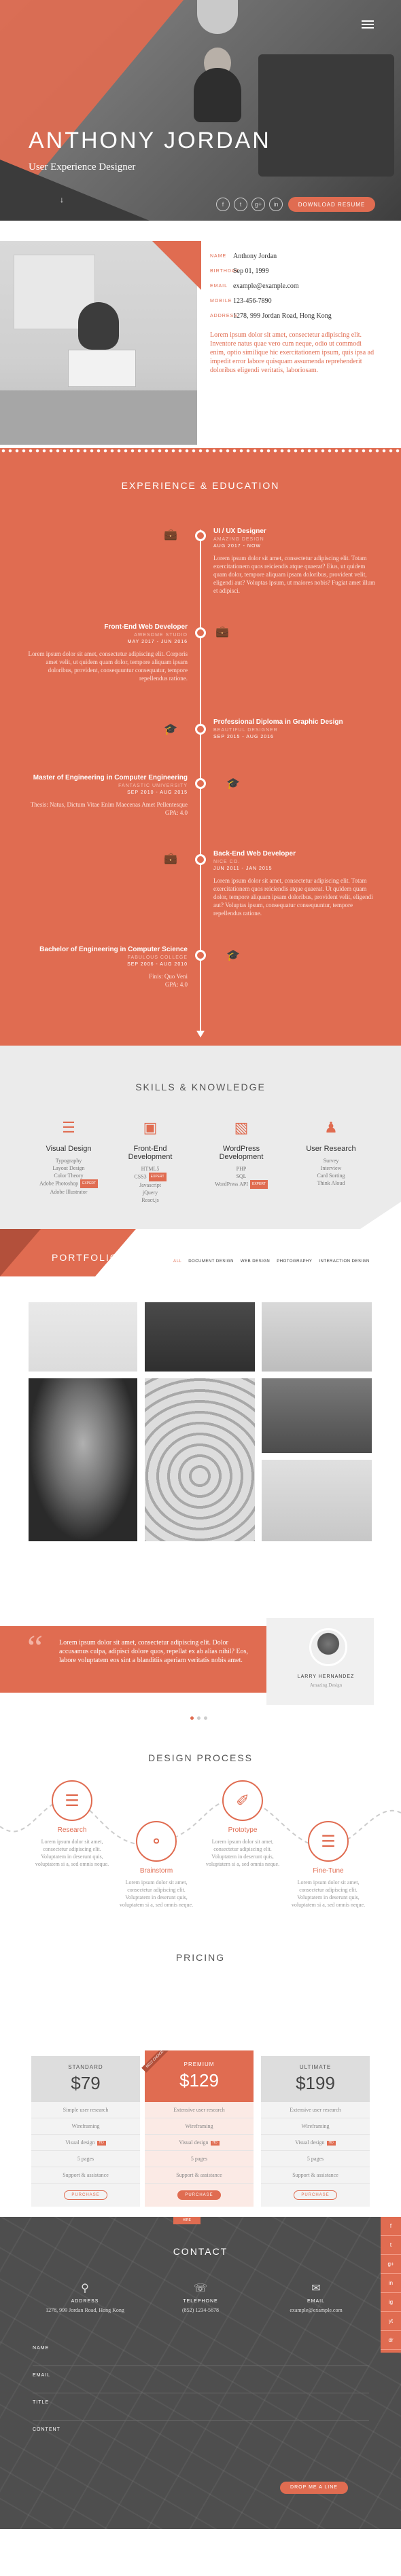  What do you see at coordinates (271, 256) in the screenshot?
I see `info-row-name: NAME Anthony Jordan` at bounding box center [271, 256].